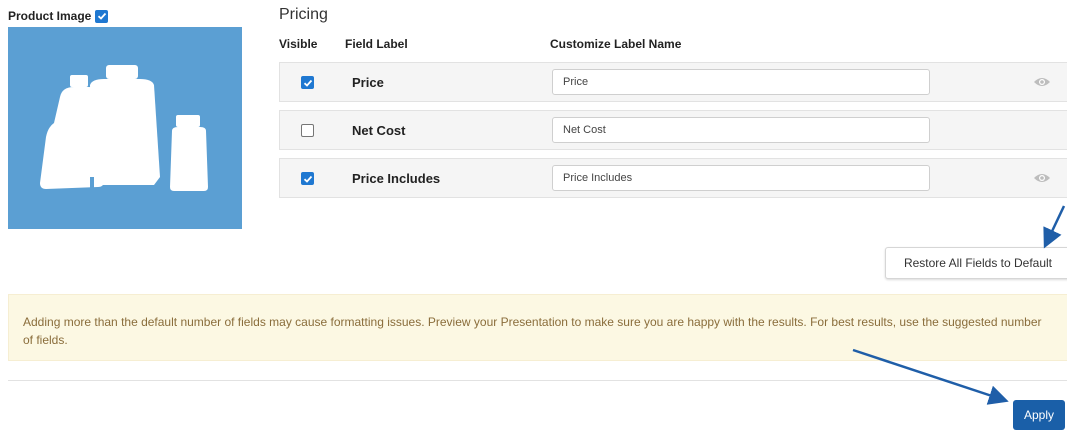 The image size is (1067, 430). I want to click on restore-defaults-button: Restore All Fields to Default, so click(976, 263).